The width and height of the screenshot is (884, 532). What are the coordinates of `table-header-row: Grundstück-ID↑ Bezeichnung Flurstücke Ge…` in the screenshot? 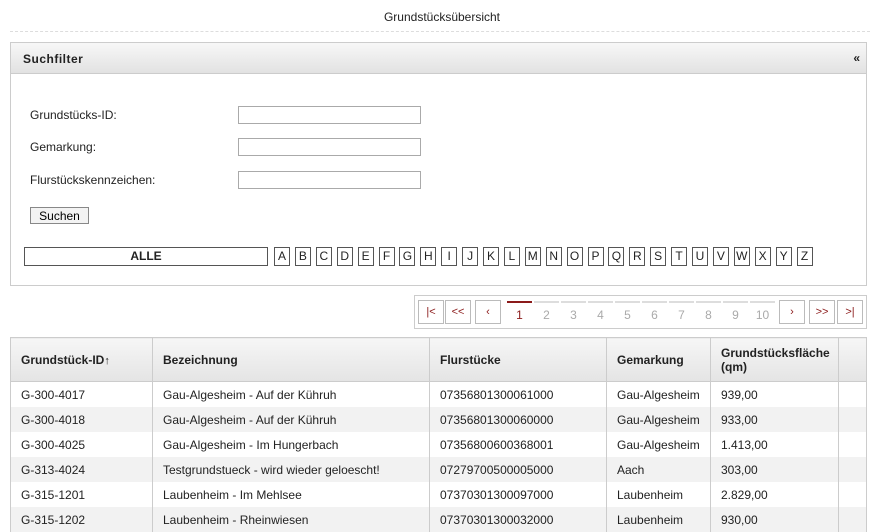 It's located at (438, 359).